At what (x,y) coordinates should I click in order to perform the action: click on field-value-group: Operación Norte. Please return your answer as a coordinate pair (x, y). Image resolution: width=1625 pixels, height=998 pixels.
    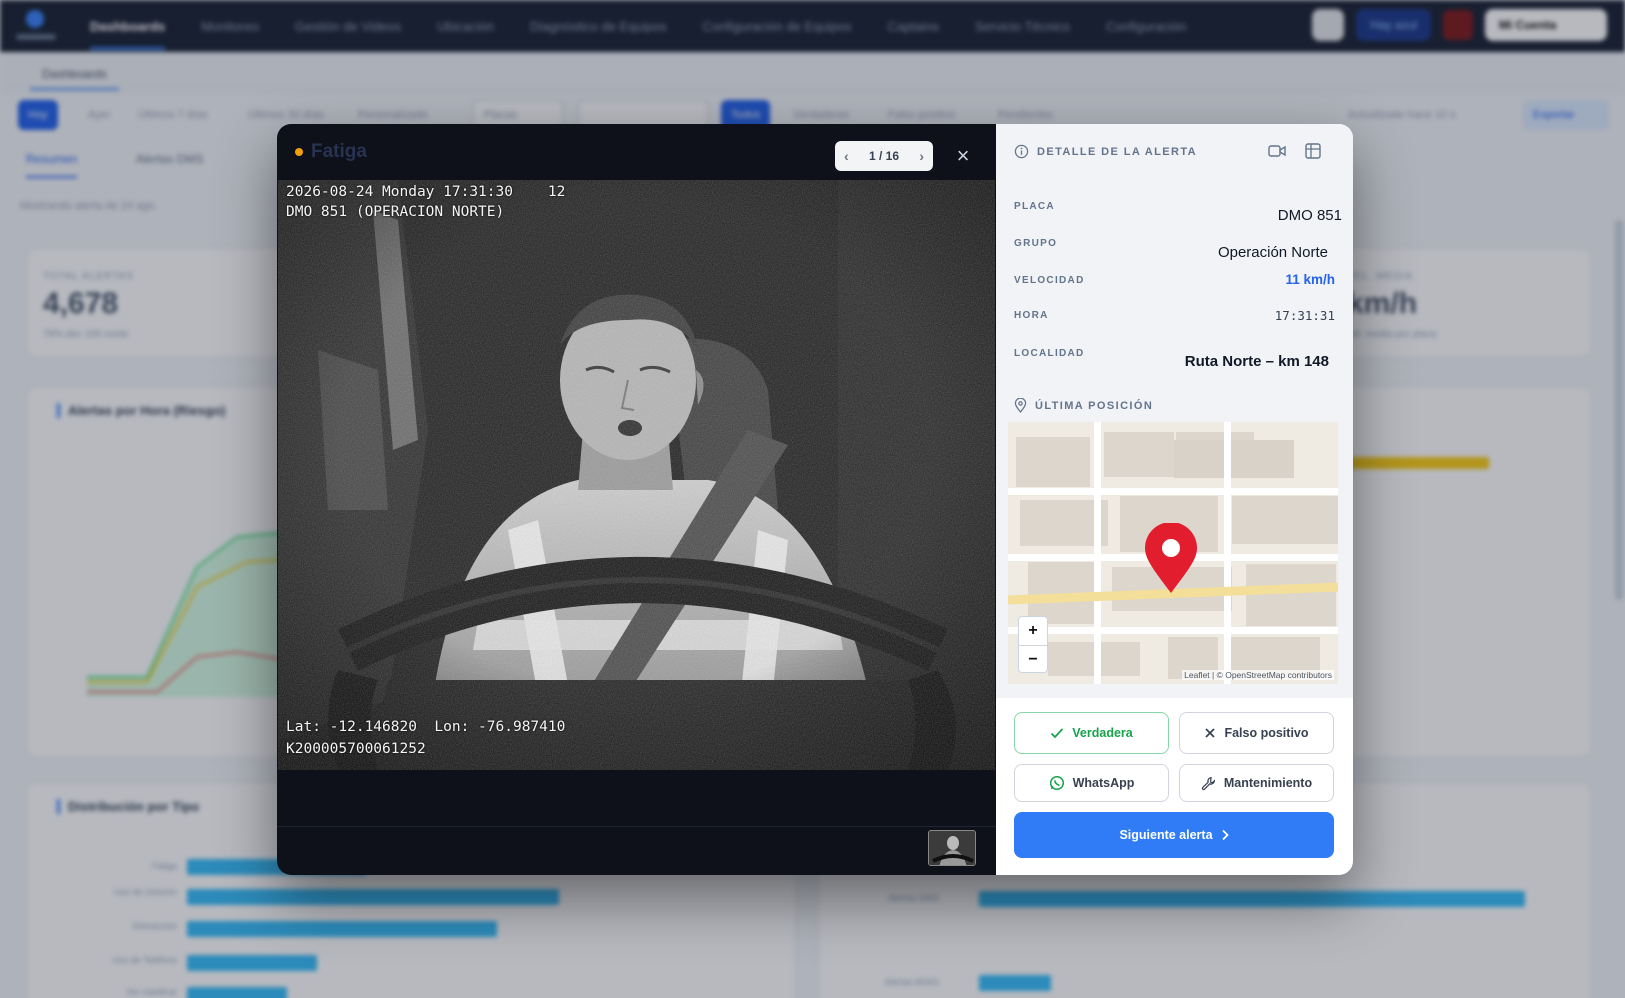
    Looking at the image, I should click on (1272, 252).